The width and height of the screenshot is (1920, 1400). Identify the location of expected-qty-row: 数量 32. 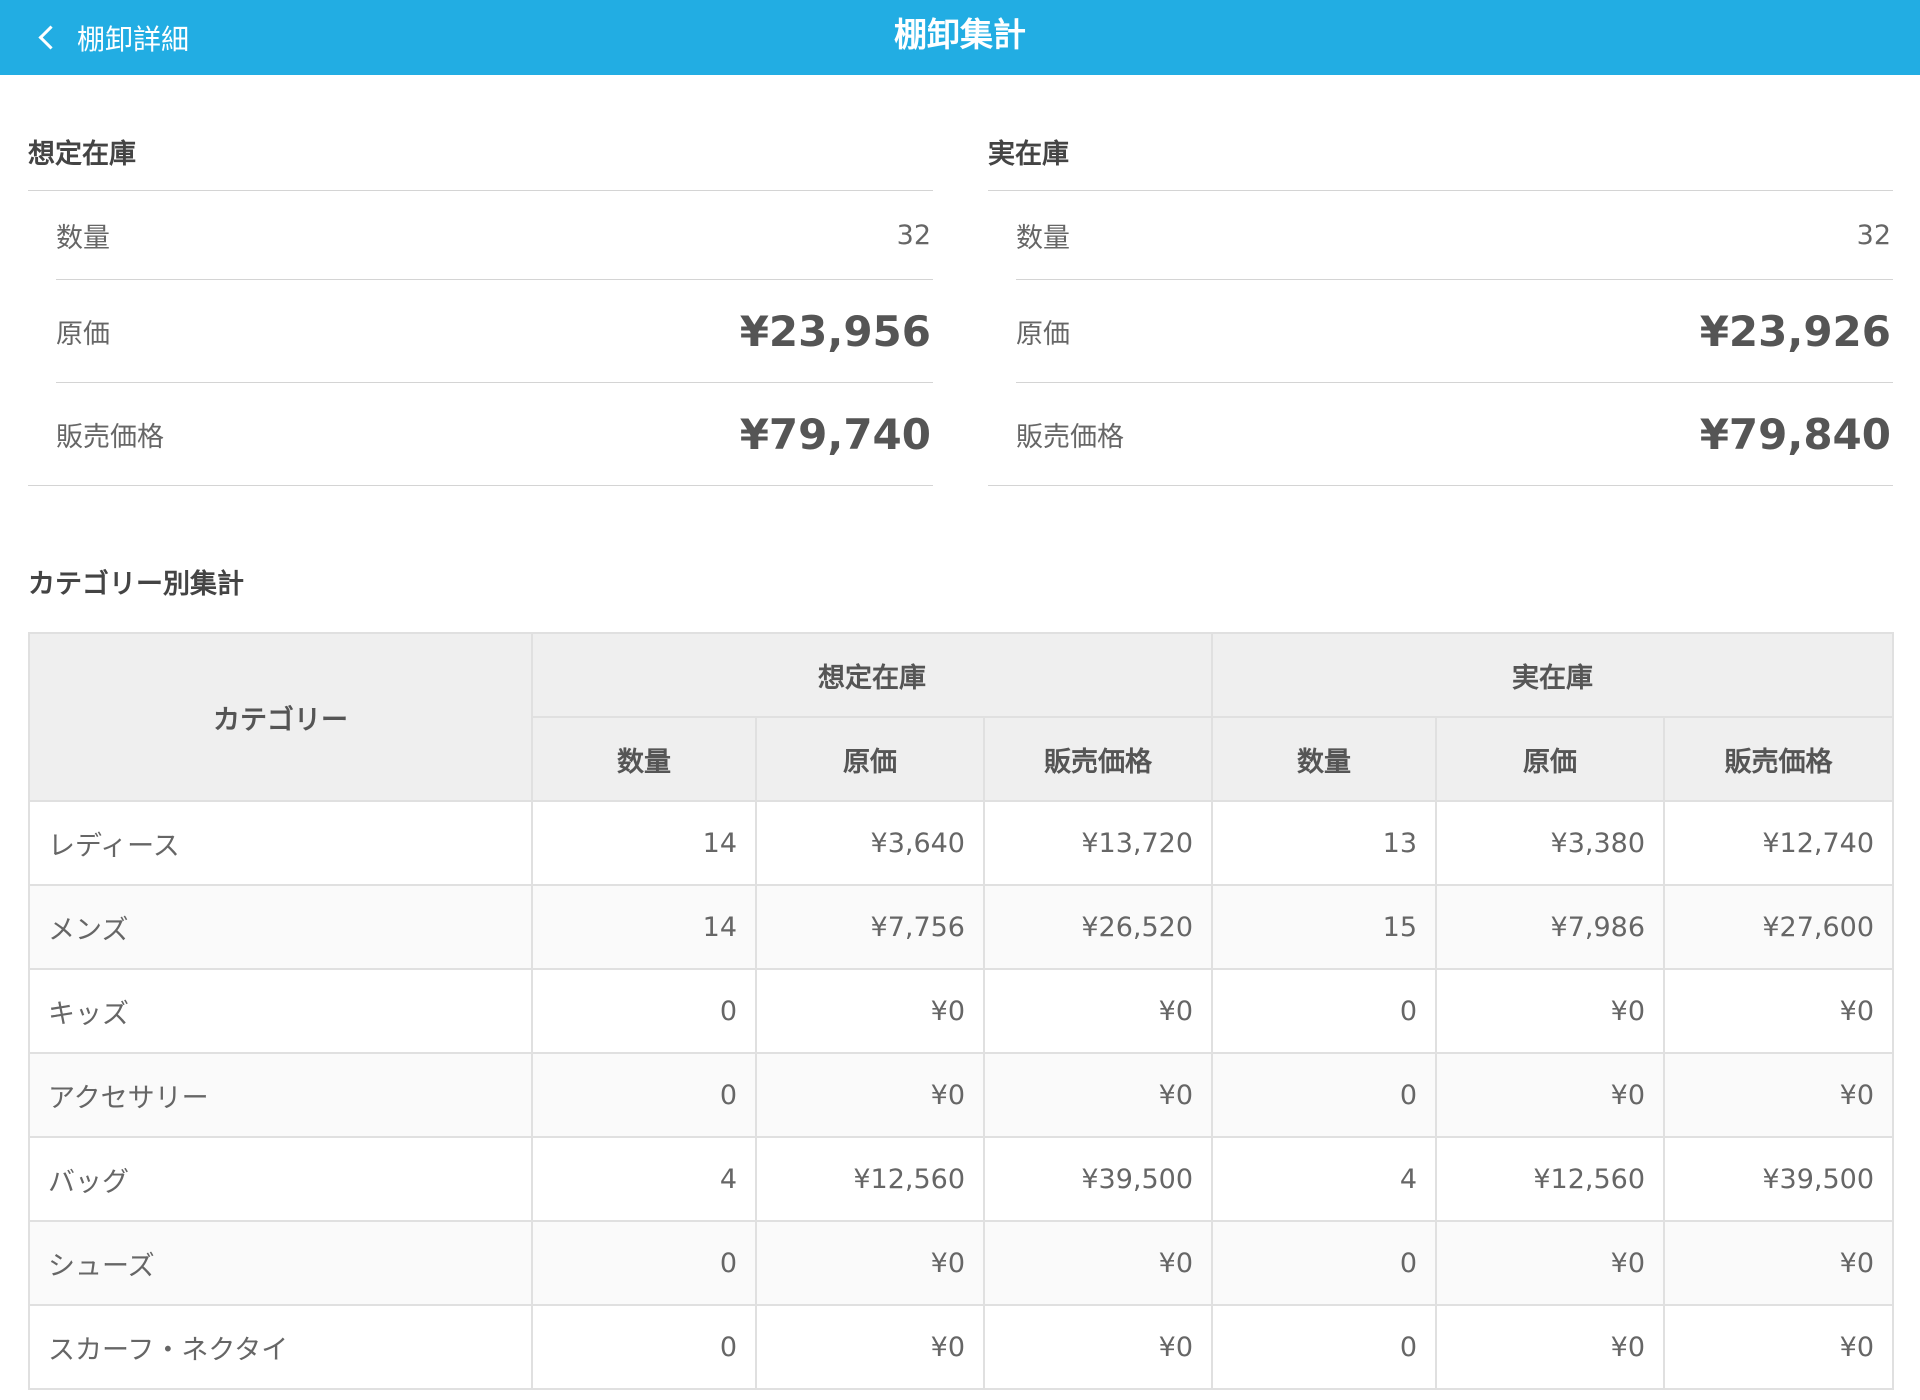
(494, 235).